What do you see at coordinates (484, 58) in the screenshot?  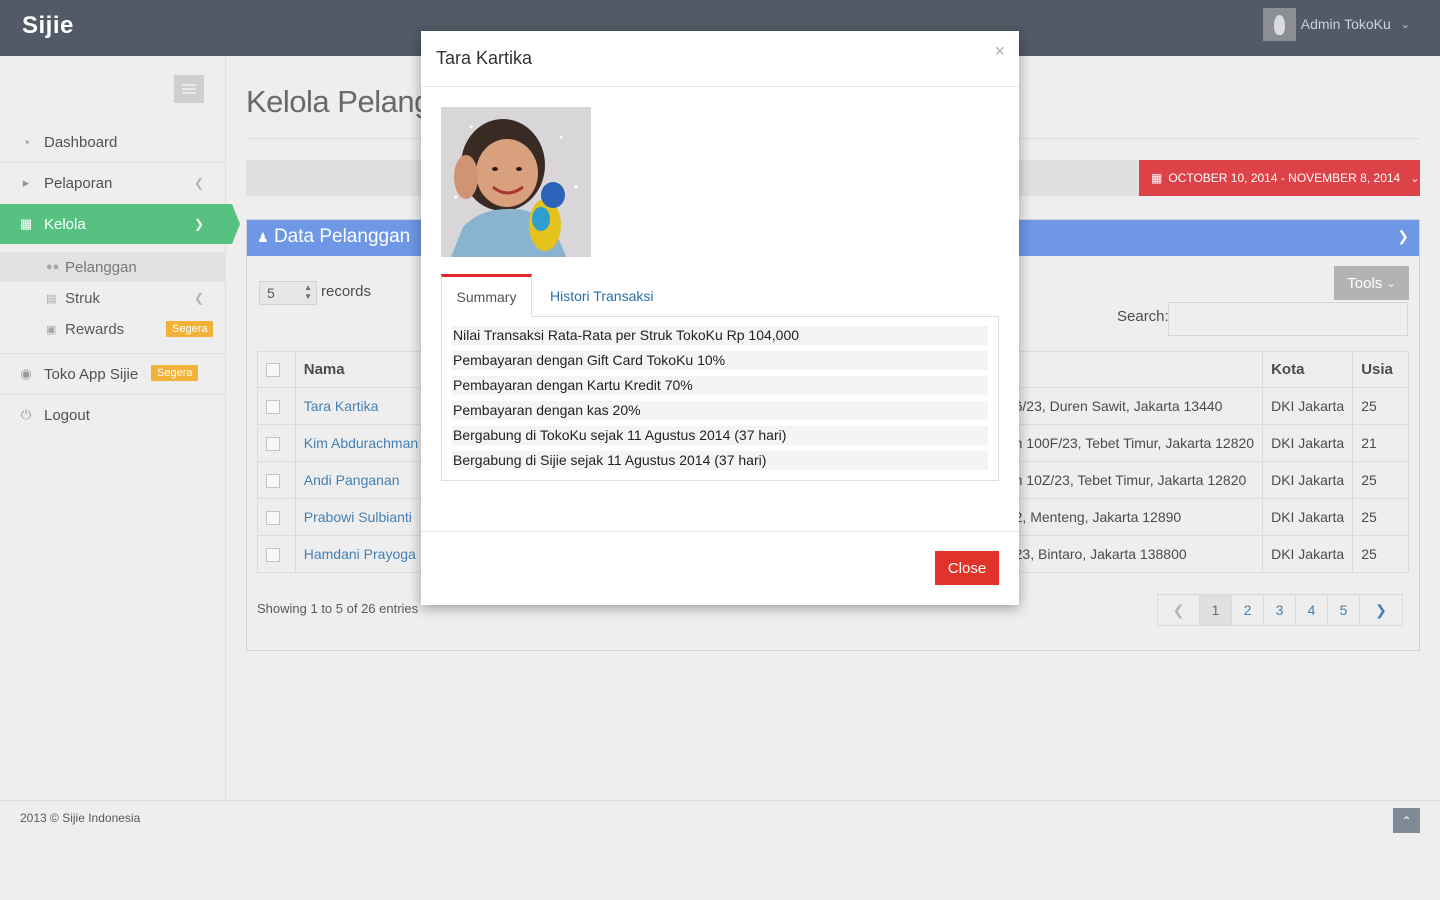 I see `modal-title: Tara Kartika` at bounding box center [484, 58].